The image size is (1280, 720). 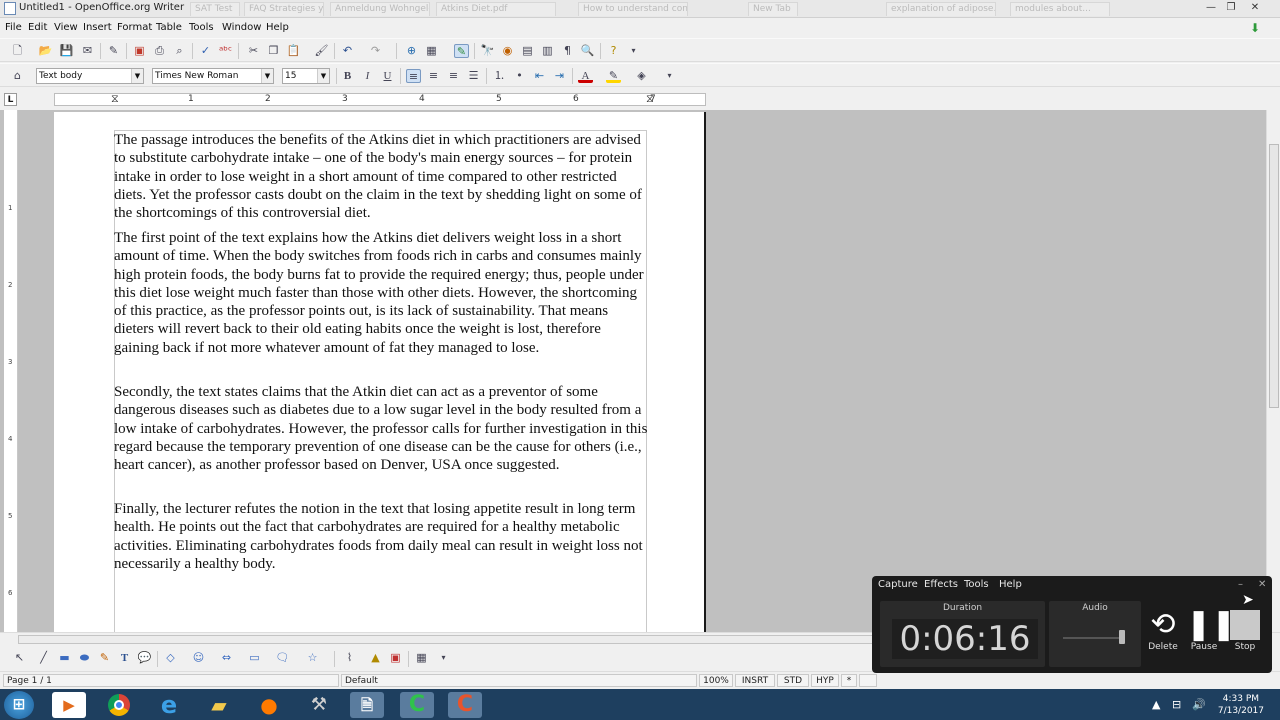 I want to click on tools-app-icon: ⚒, so click(x=319, y=705).